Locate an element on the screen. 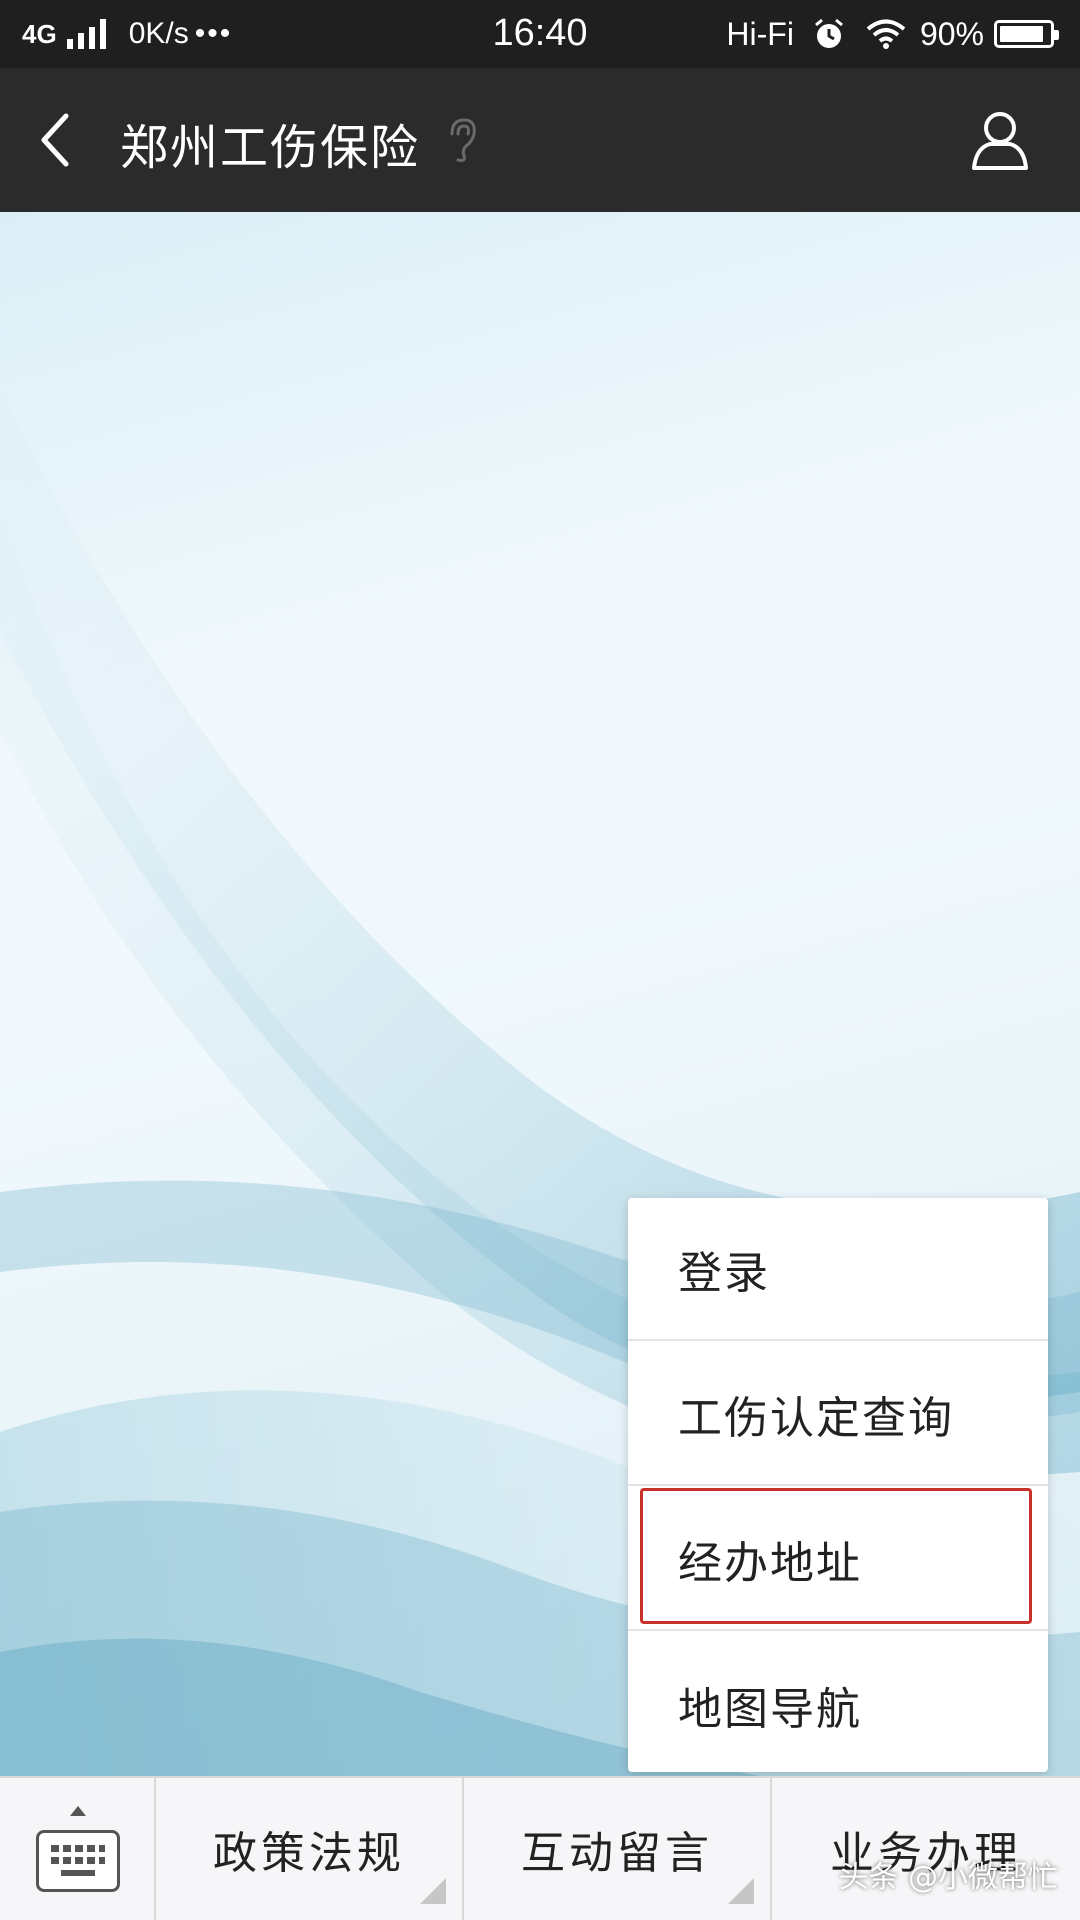 Image resolution: width=1080 pixels, height=1920 pixels. battery-icon is located at coordinates (1026, 34).